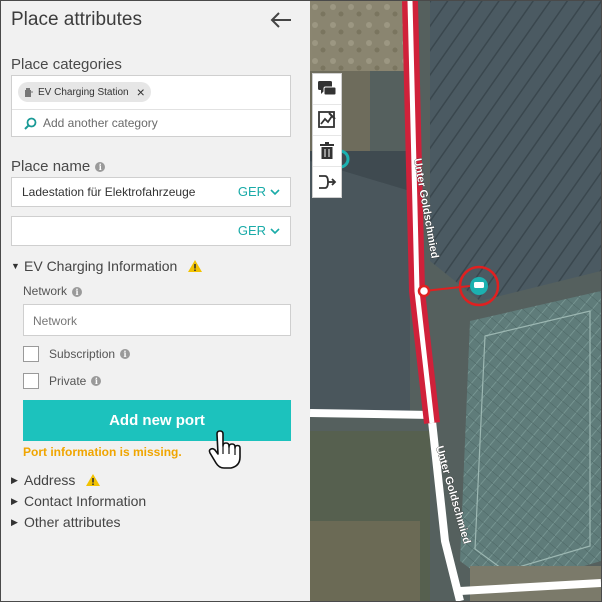  I want to click on name2-language-value: GER, so click(251, 230).